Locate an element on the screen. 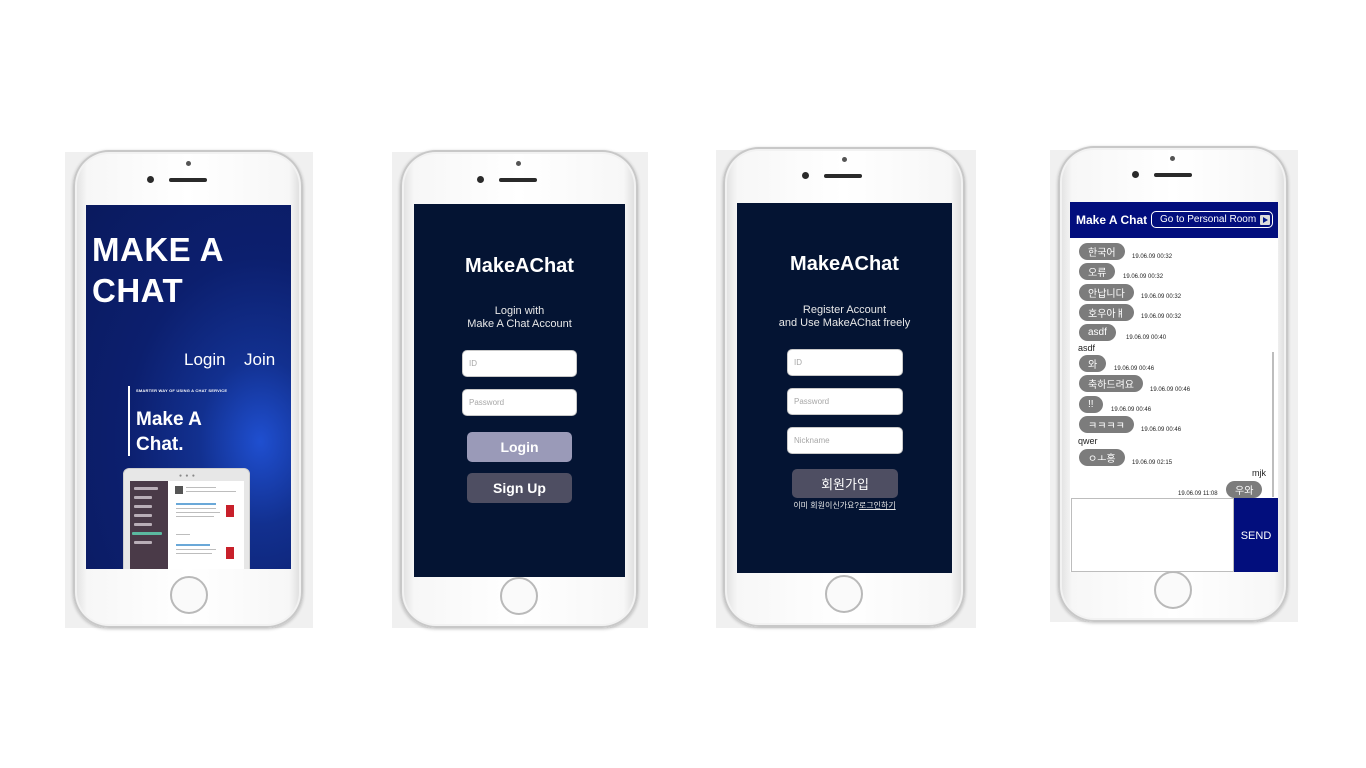 The height and width of the screenshot is (768, 1366). join-link: Join is located at coordinates (259, 360).